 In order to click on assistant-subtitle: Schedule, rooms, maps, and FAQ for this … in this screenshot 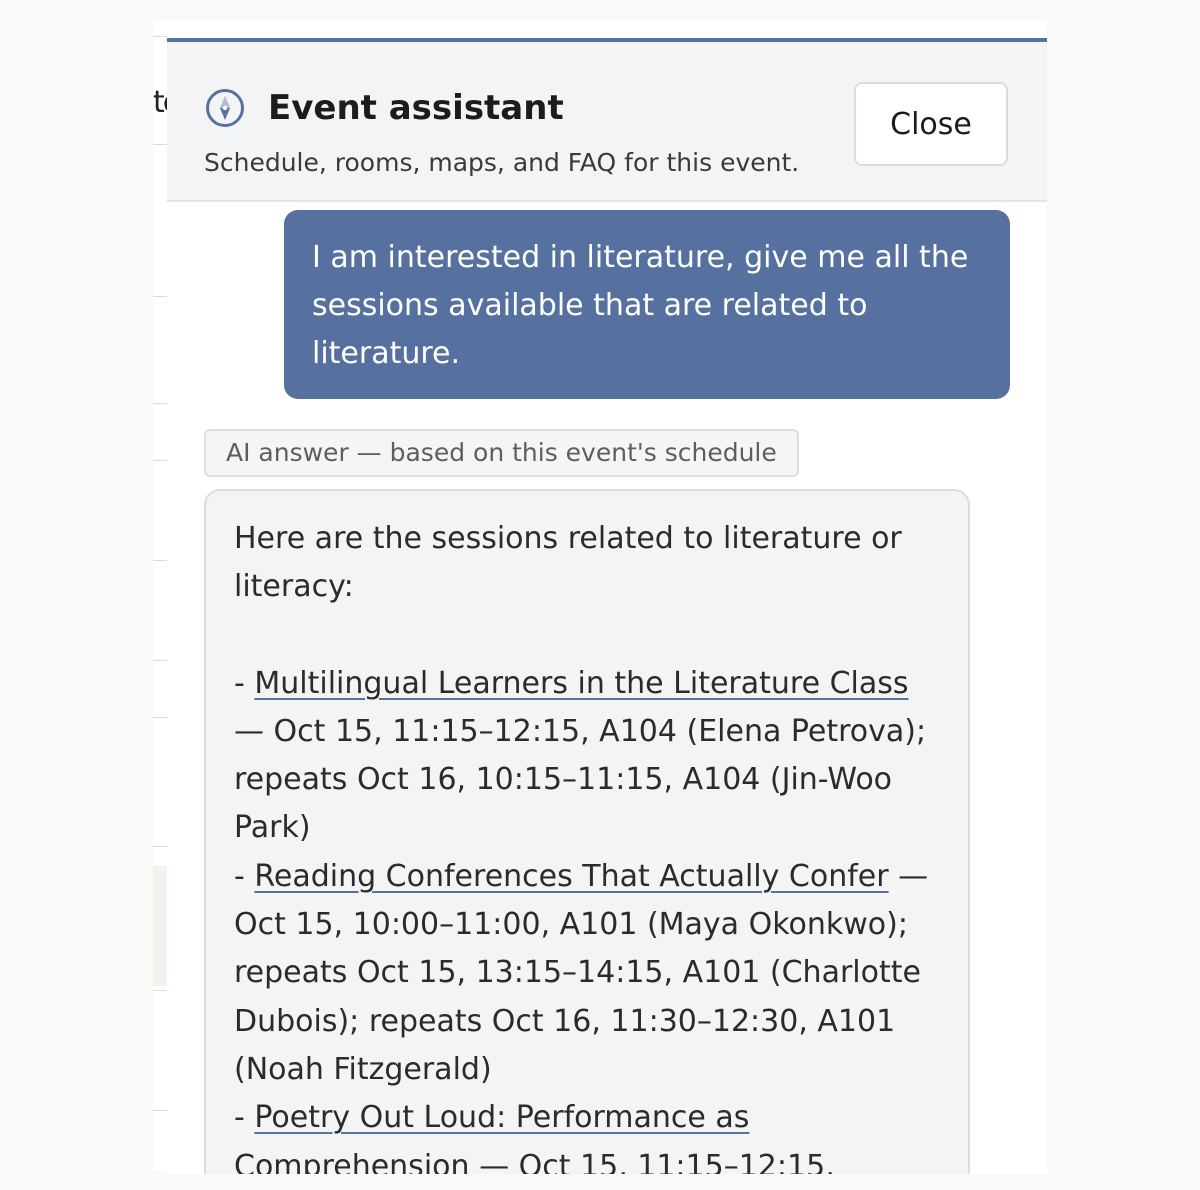, I will do `click(502, 162)`.